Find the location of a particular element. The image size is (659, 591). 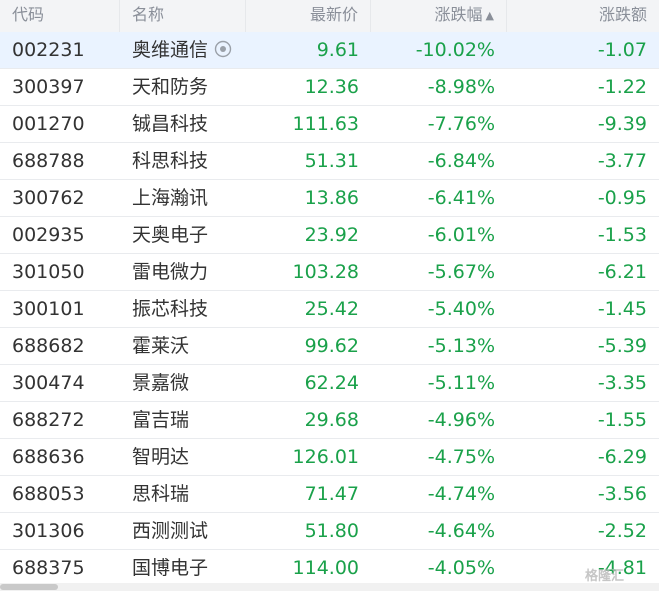

cell-change-amount: -5.39 is located at coordinates (583, 346).